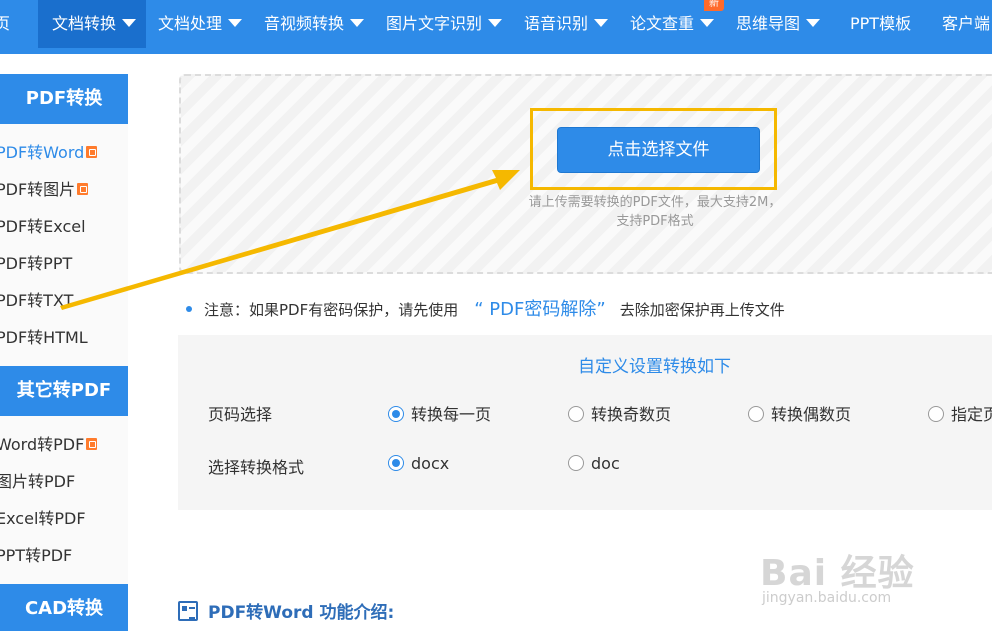 The image size is (992, 631). I want to click on document-icon, so click(188, 611).